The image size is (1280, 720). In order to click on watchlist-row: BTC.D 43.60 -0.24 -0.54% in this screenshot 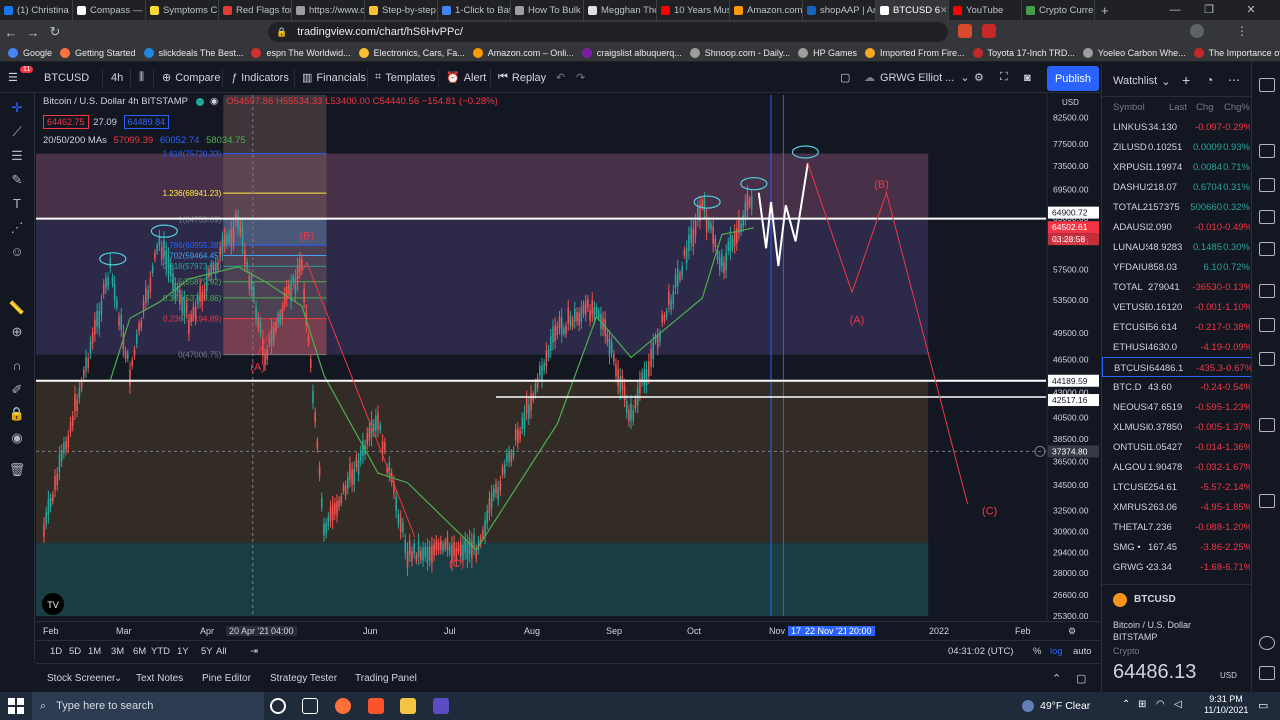, I will do `click(1177, 387)`.